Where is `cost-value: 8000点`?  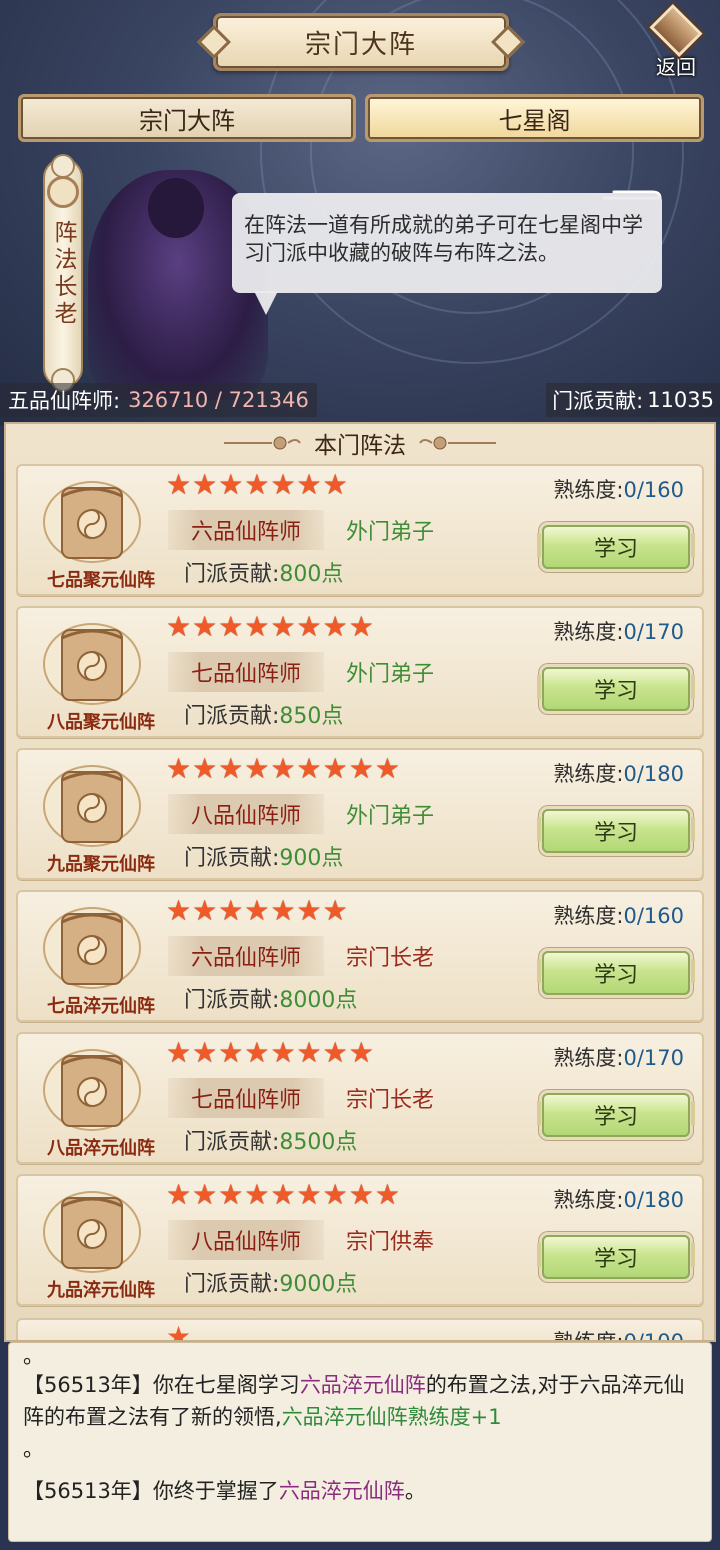
cost-value: 8000点 is located at coordinates (318, 1000).